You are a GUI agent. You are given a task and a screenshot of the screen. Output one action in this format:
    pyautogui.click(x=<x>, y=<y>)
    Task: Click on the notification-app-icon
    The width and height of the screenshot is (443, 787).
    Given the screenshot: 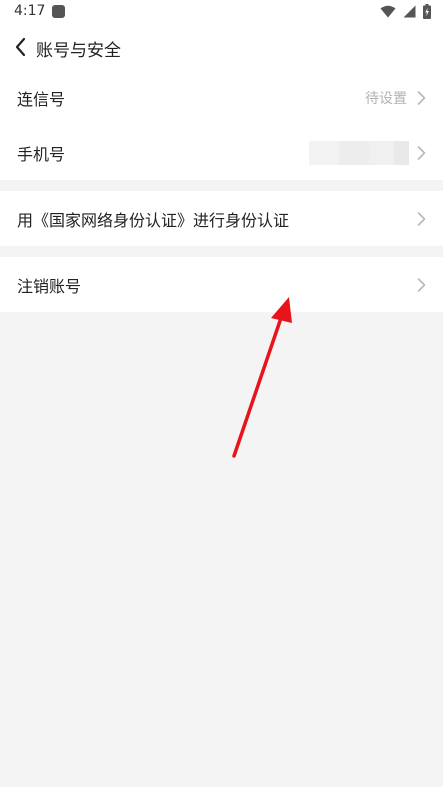 What is the action you would take?
    pyautogui.click(x=58, y=11)
    